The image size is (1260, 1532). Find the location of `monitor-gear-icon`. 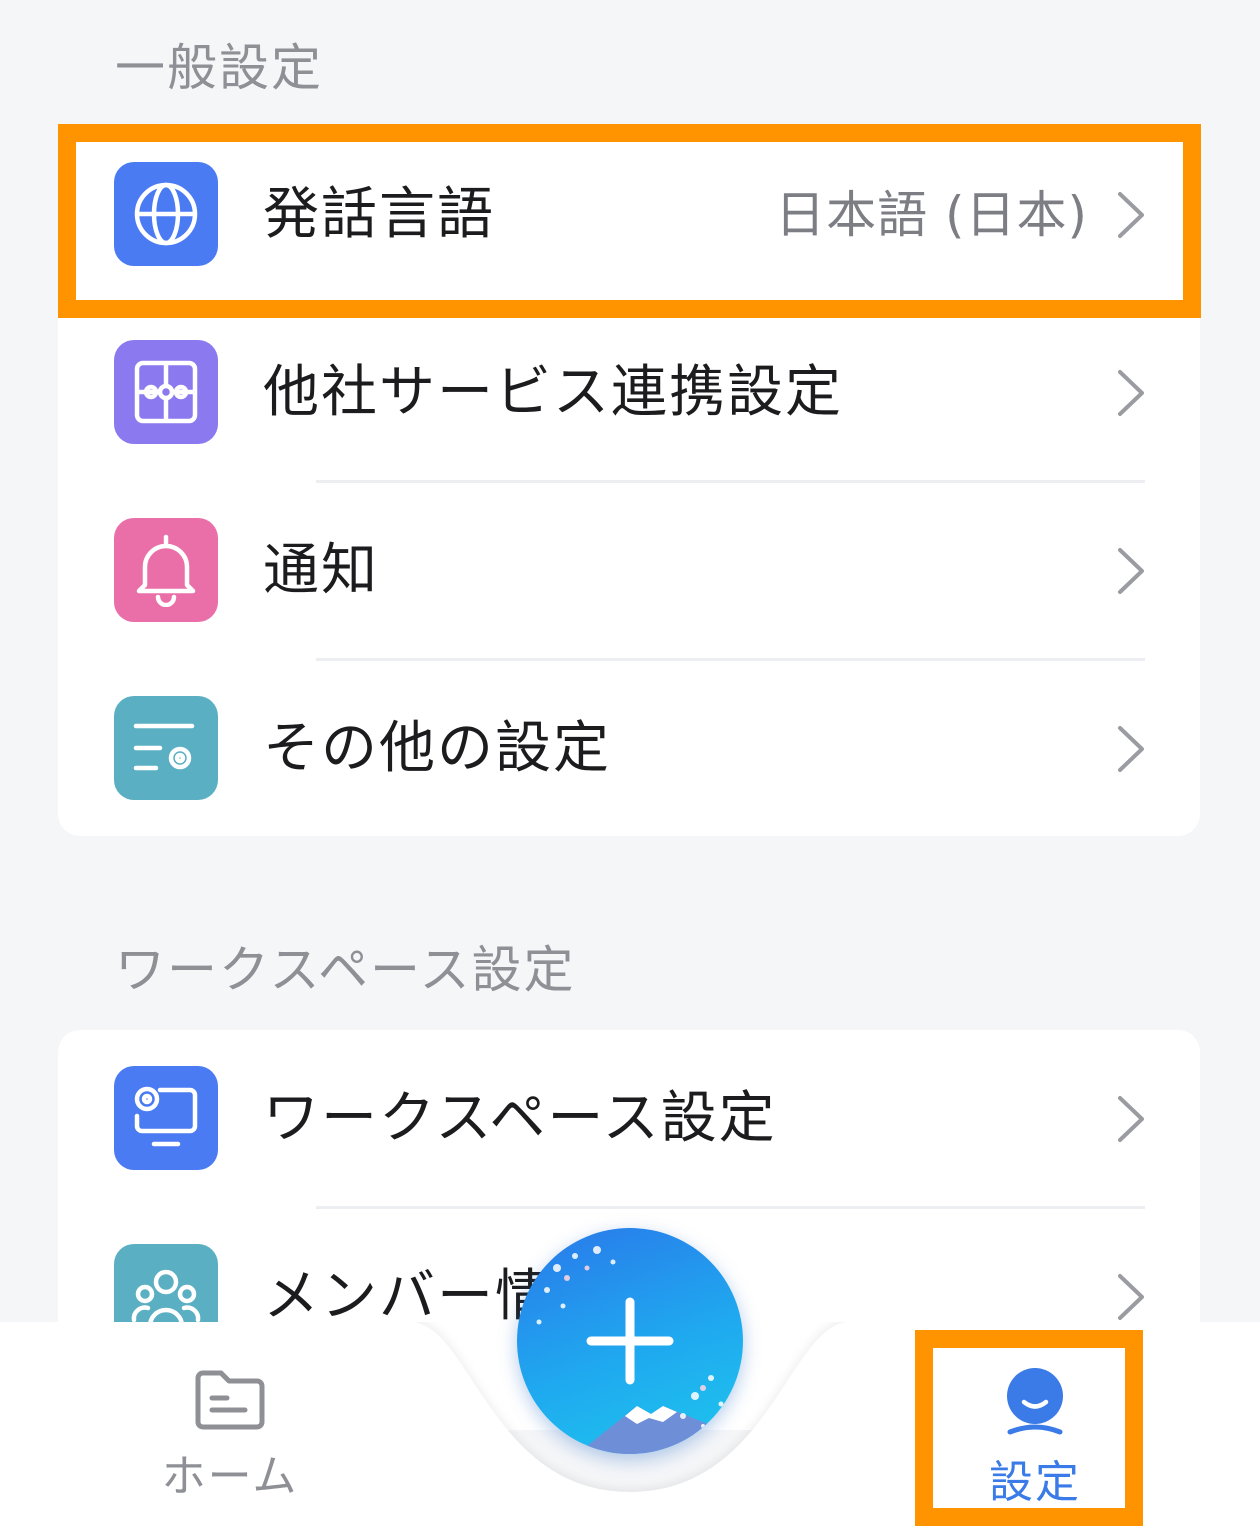

monitor-gear-icon is located at coordinates (166, 1118).